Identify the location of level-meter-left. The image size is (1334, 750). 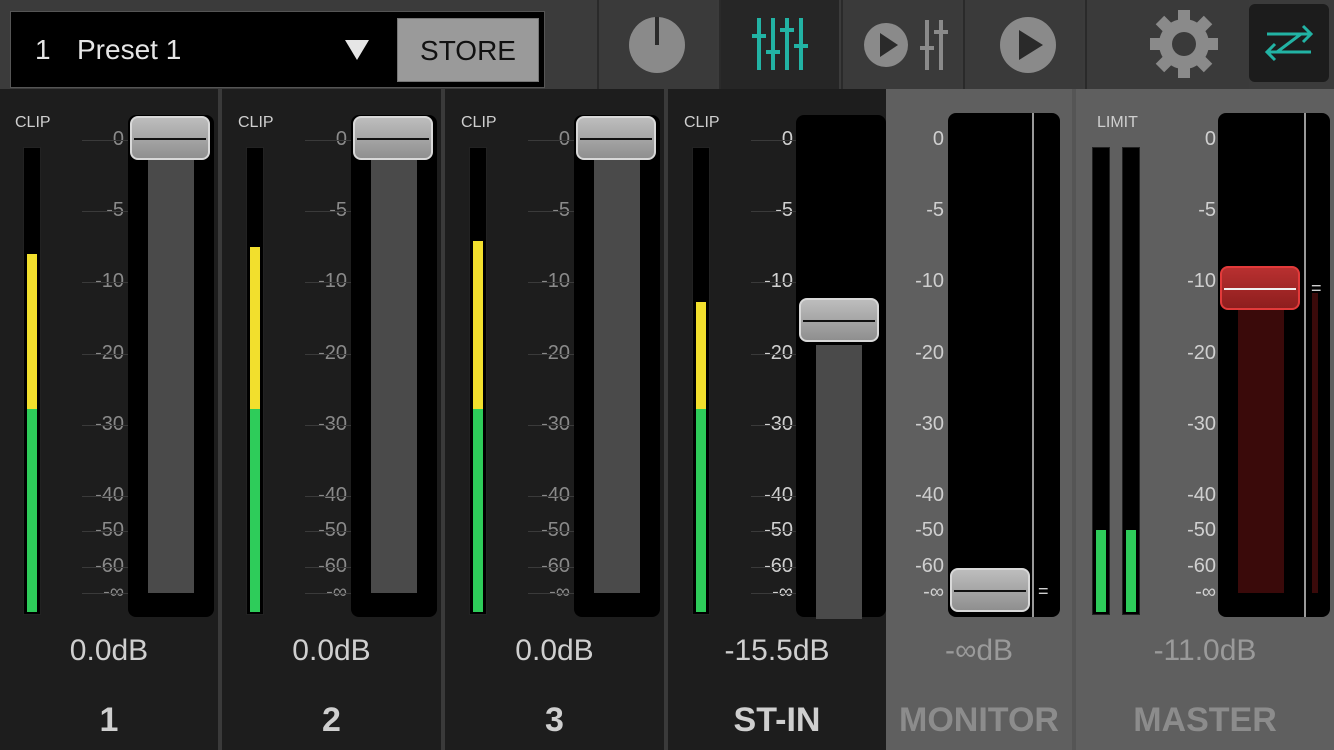
(1101, 381).